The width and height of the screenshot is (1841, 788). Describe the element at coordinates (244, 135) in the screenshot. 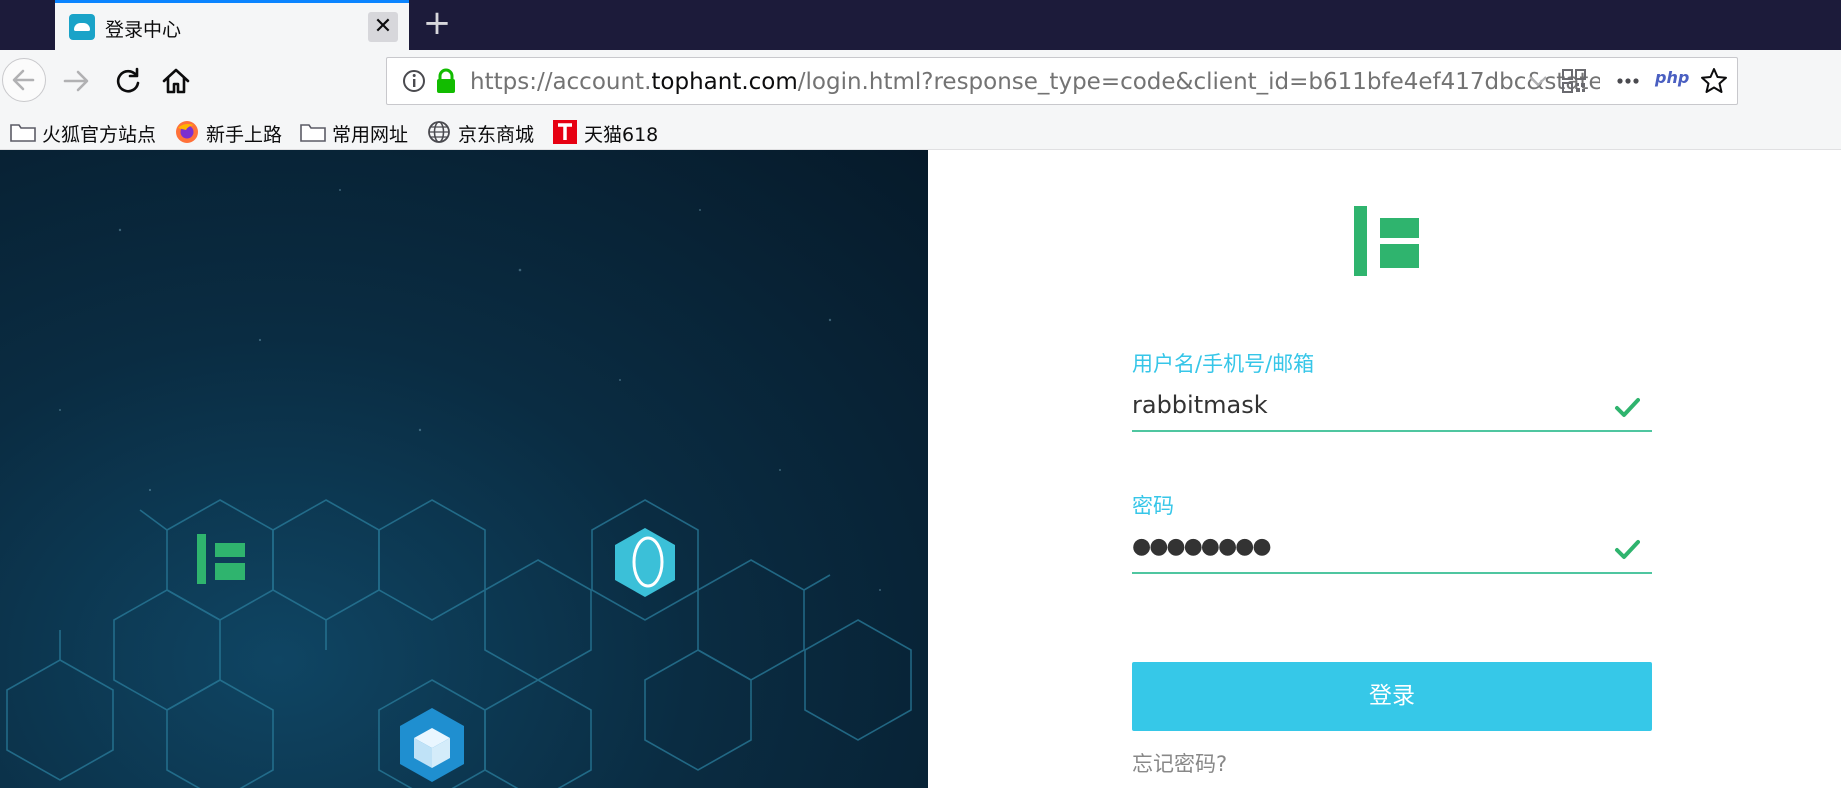

I see `bookmark-label: 新手上路` at that location.